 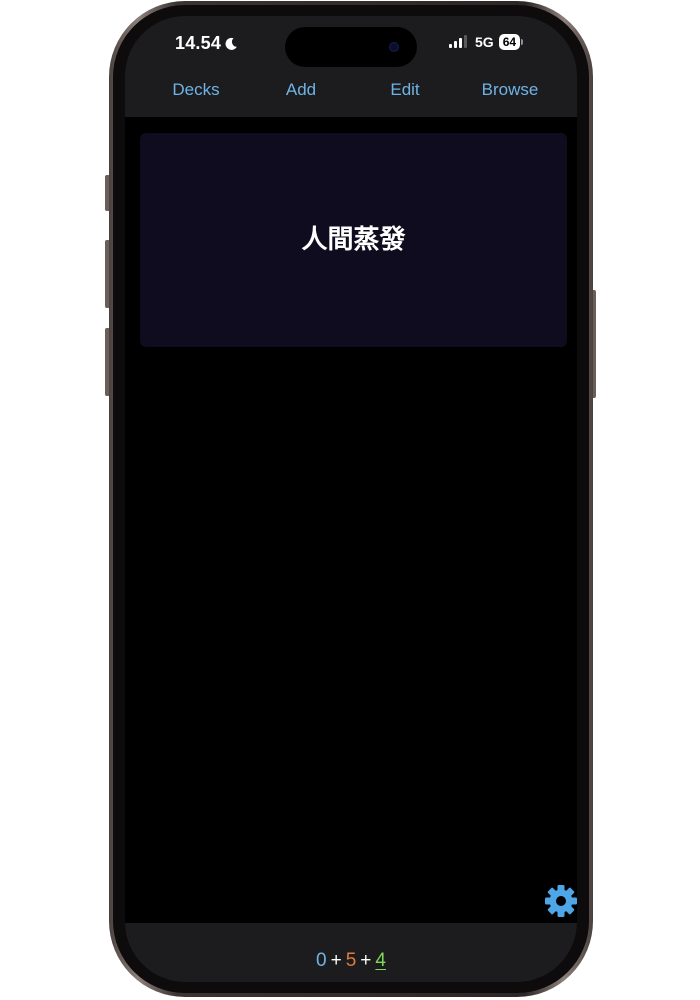 What do you see at coordinates (510, 90) in the screenshot?
I see `nav-browse: Browse` at bounding box center [510, 90].